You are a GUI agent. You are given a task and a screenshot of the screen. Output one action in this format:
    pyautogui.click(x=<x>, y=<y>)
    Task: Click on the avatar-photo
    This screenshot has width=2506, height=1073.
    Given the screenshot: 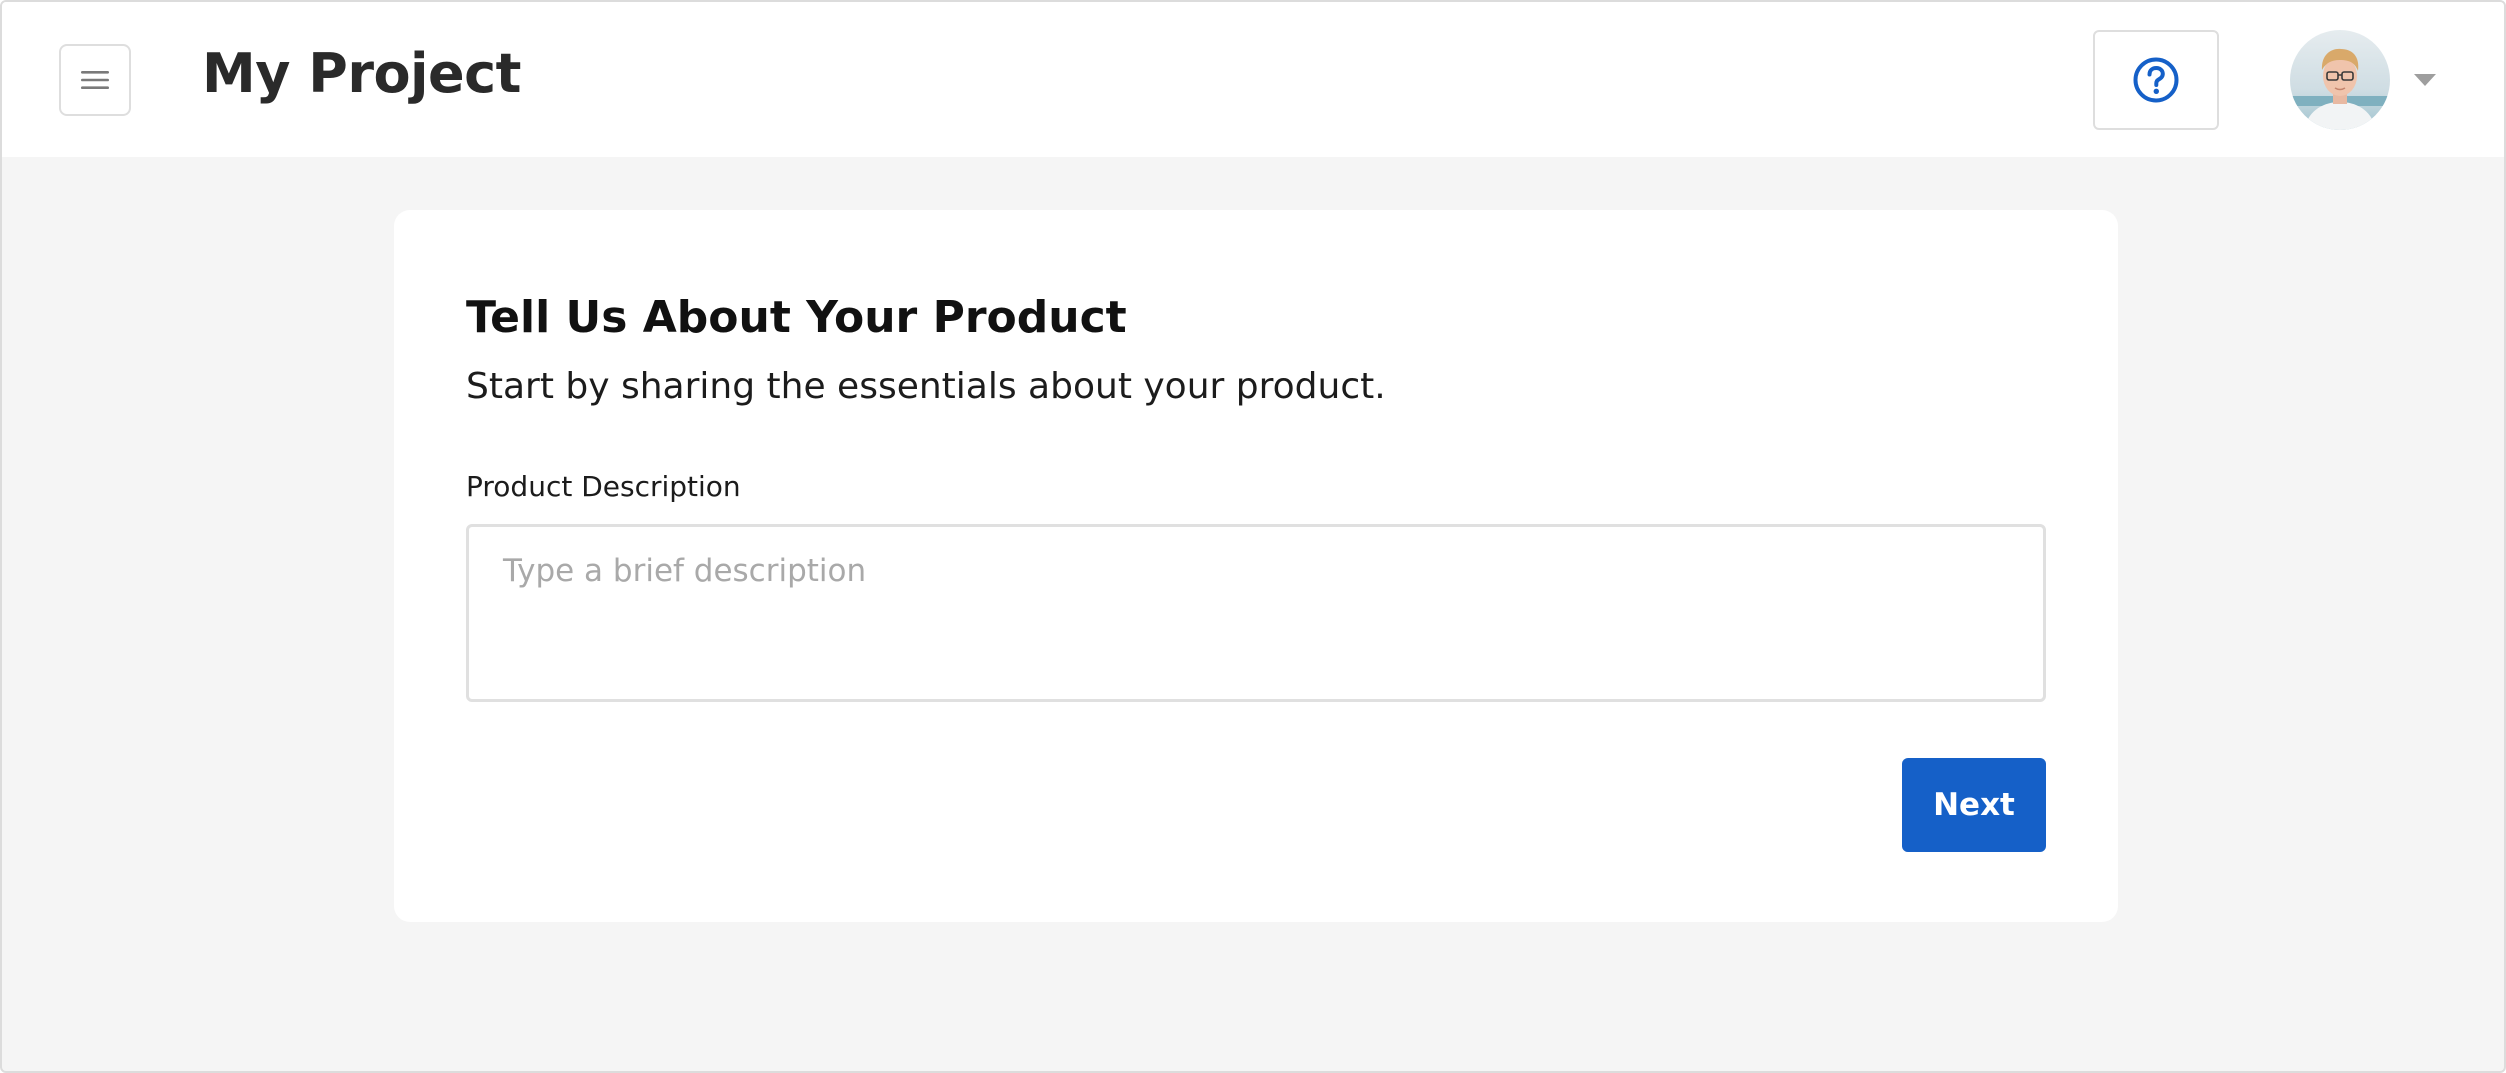 What is the action you would take?
    pyautogui.click(x=2340, y=80)
    